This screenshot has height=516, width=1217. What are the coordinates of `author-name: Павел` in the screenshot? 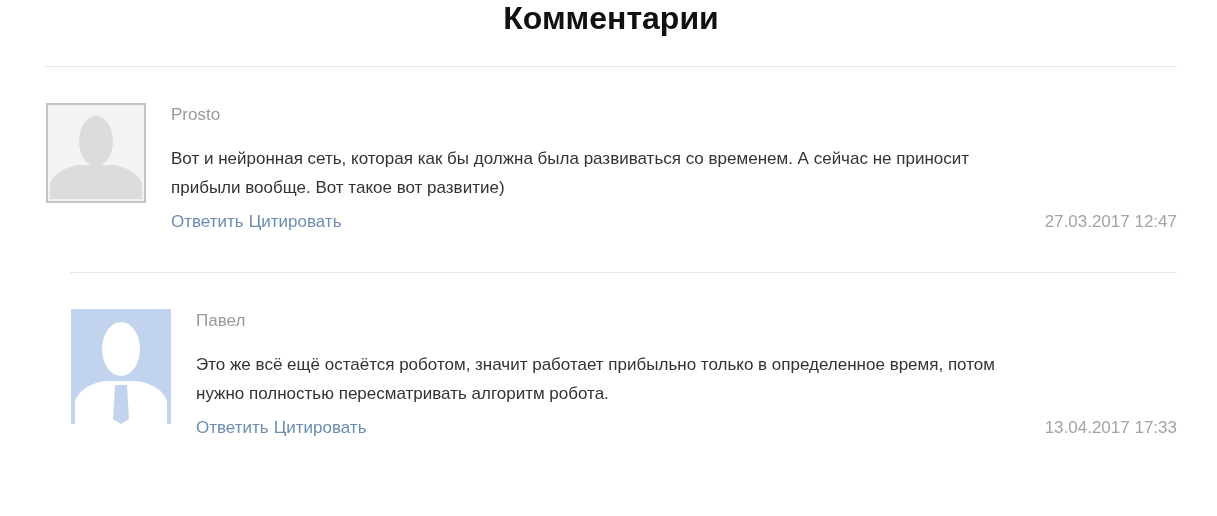 It's located at (221, 321).